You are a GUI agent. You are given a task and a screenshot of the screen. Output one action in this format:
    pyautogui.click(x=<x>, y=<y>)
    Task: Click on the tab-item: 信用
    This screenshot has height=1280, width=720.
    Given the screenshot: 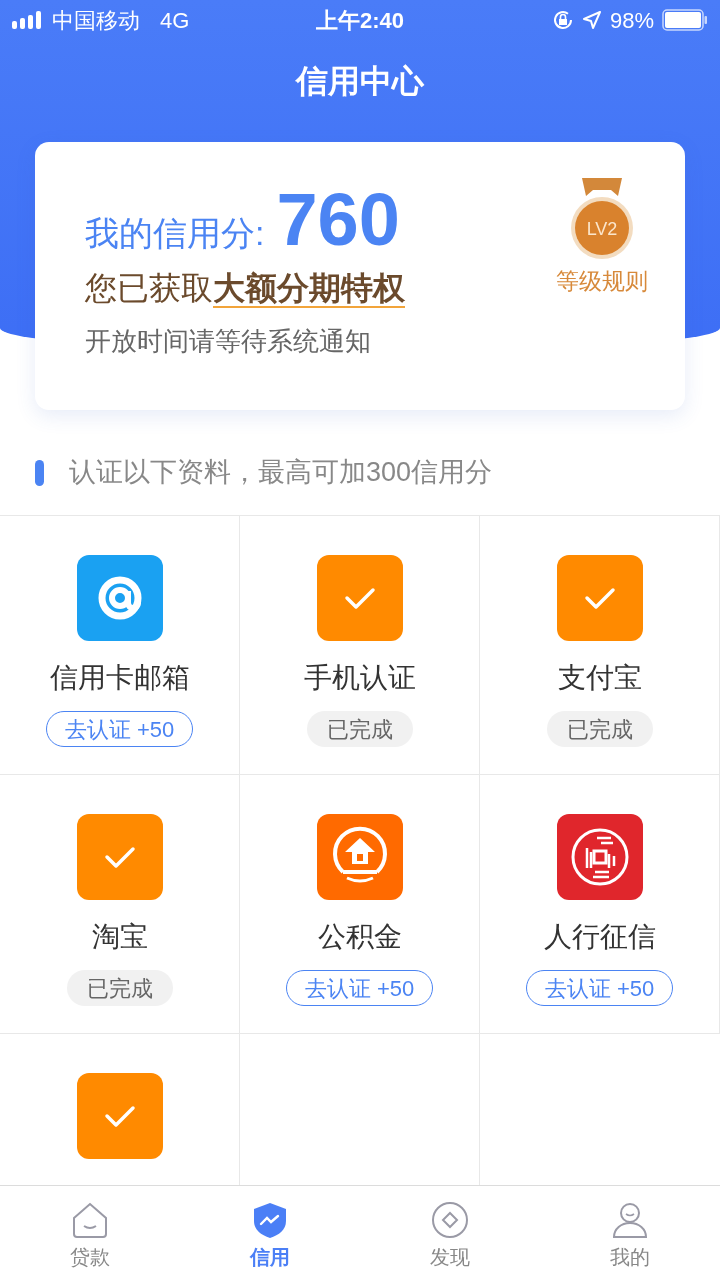 What is the action you would take?
    pyautogui.click(x=270, y=1233)
    